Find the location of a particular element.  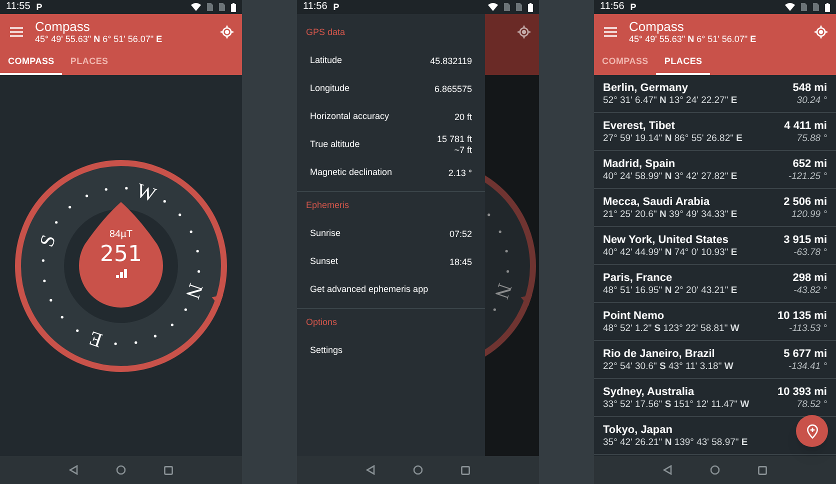

place-name: Sydney, Australia is located at coordinates (648, 391).